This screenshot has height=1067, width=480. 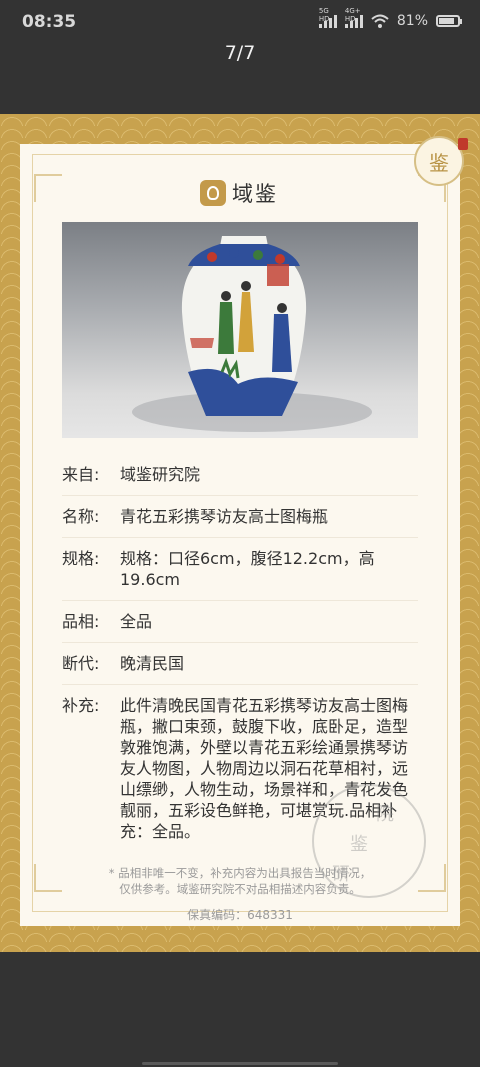 I want to click on code-value: 648331, so click(x=270, y=915).